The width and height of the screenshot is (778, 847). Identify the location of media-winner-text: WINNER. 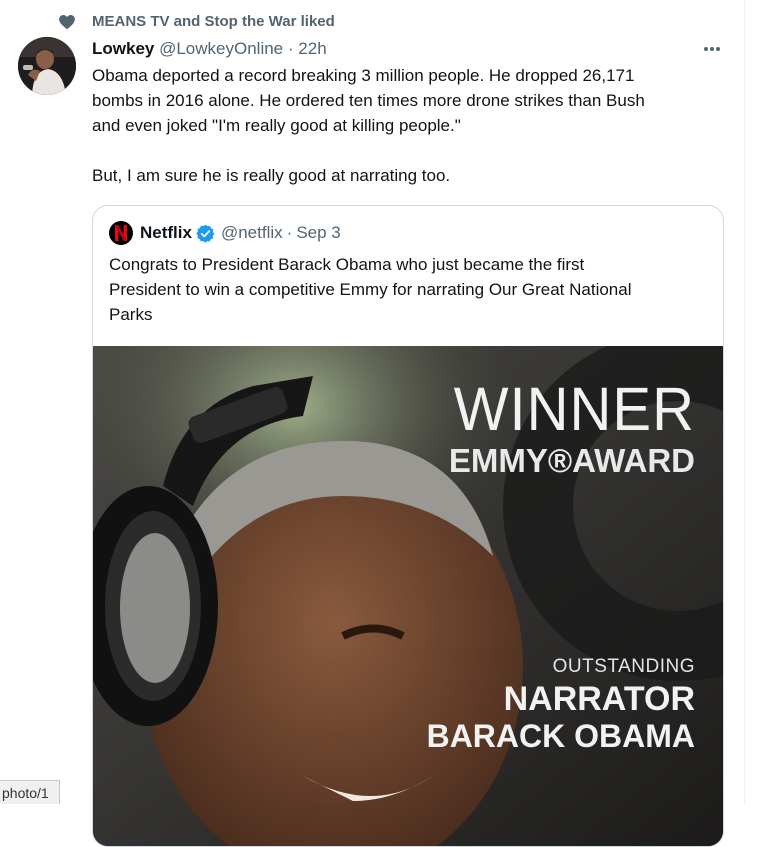
(574, 409).